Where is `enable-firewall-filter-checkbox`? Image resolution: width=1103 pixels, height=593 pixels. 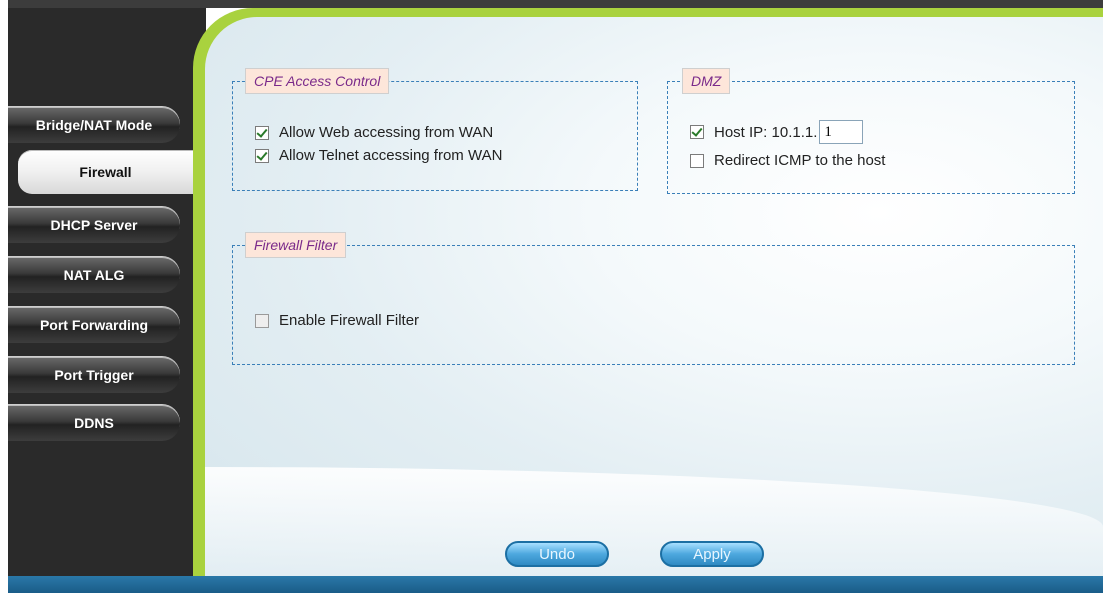 enable-firewall-filter-checkbox is located at coordinates (262, 320).